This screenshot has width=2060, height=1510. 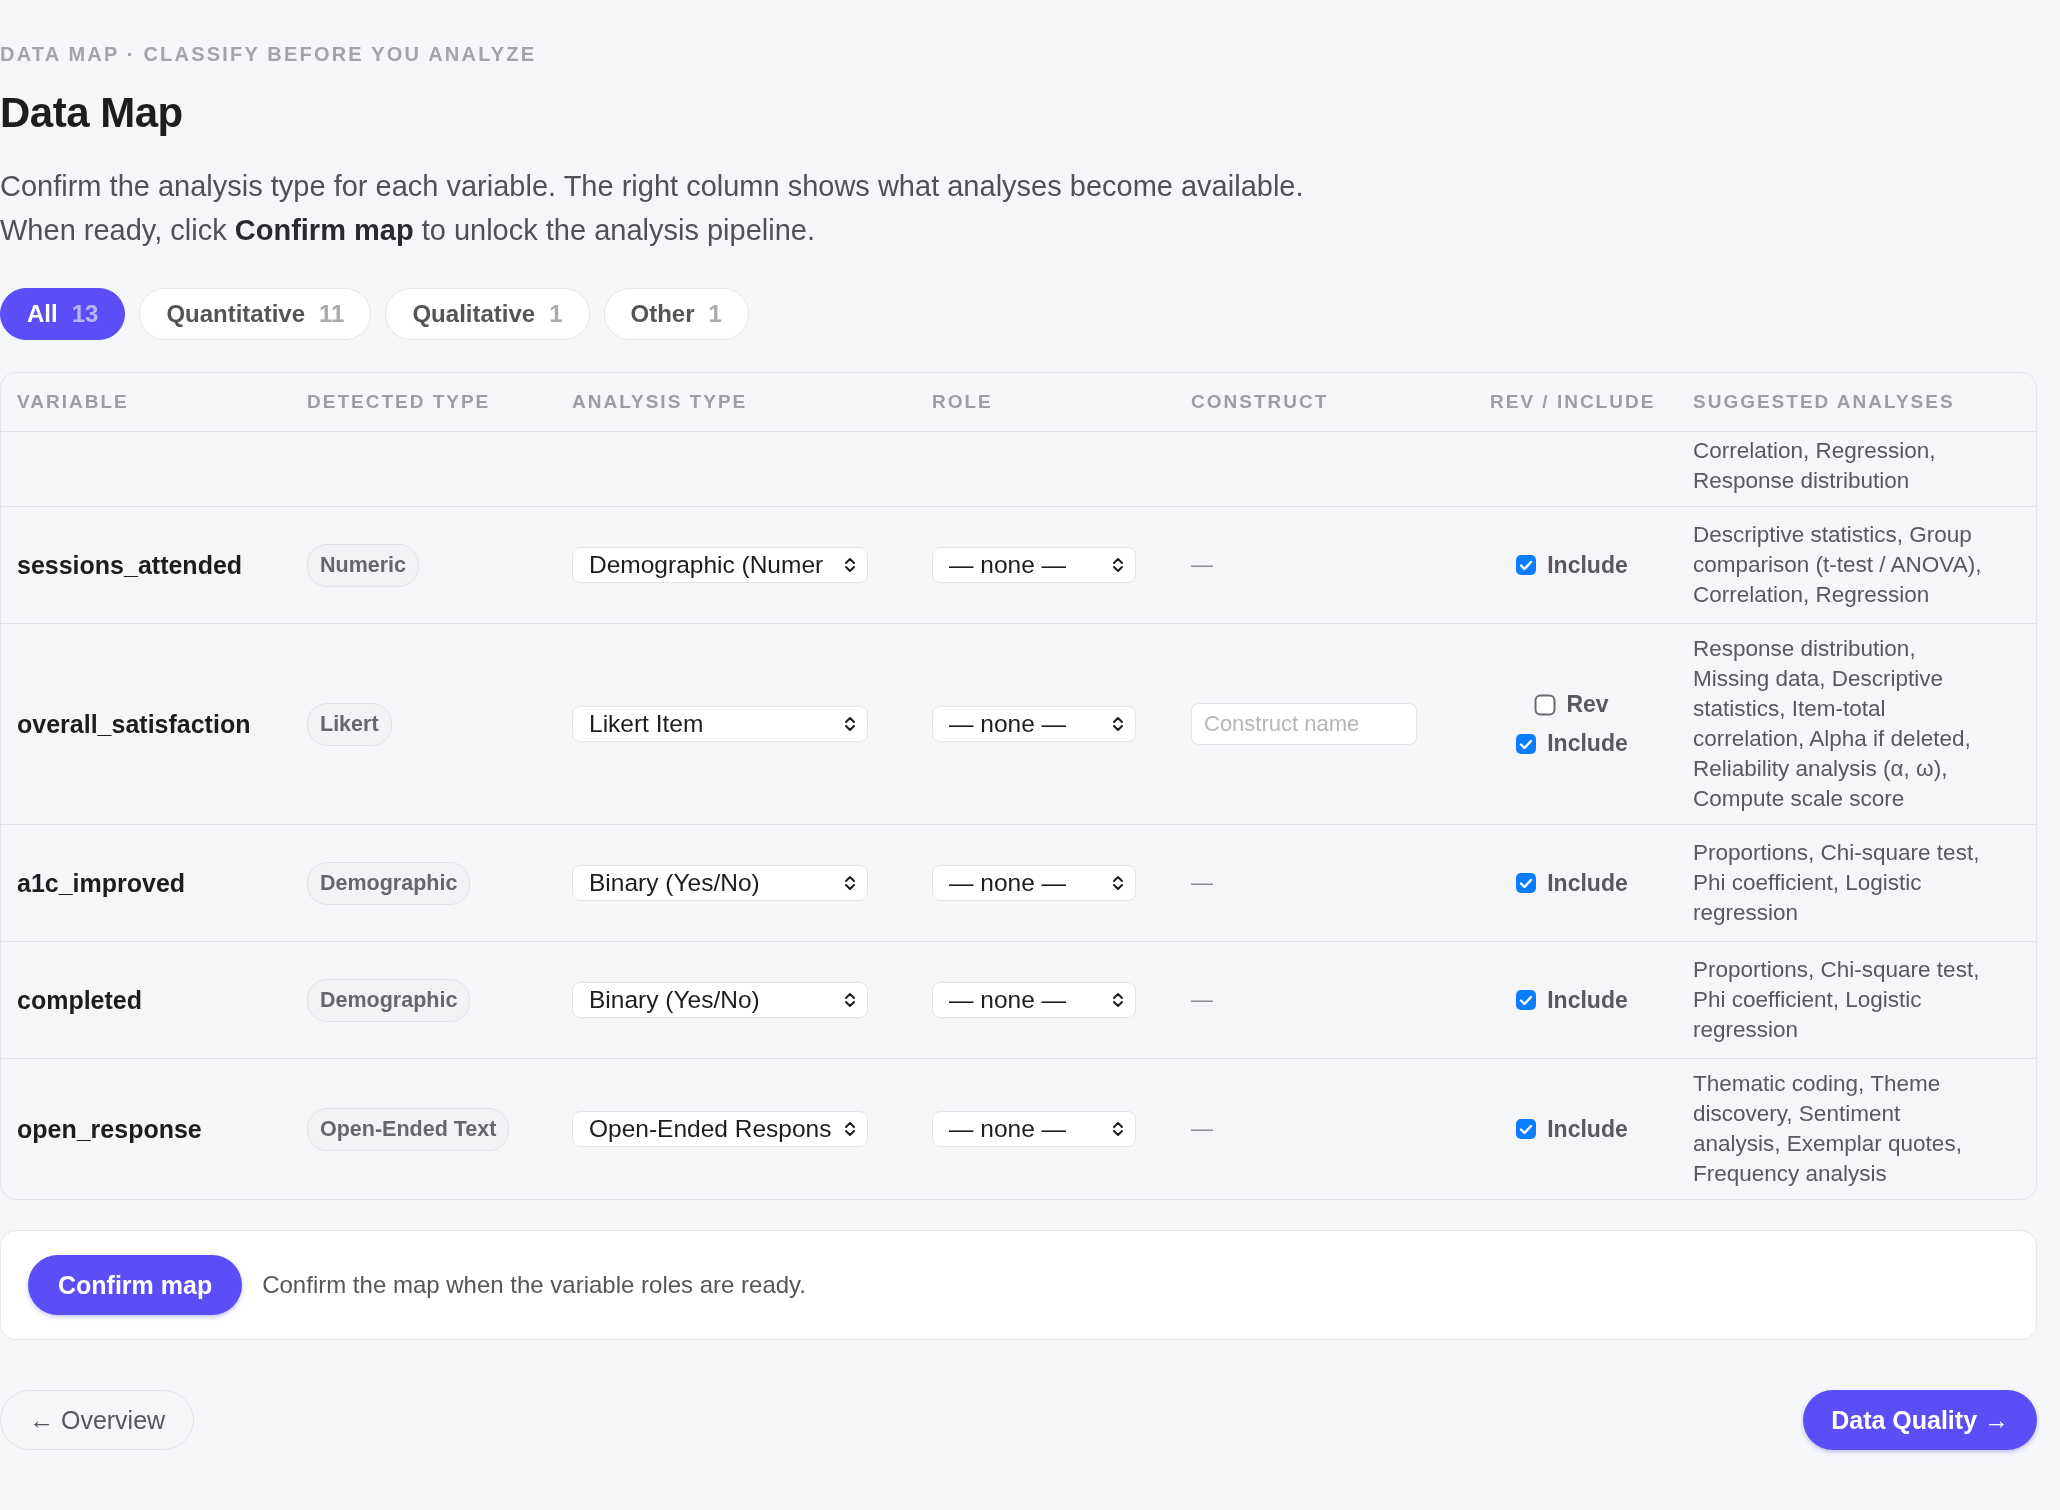 What do you see at coordinates (660, 402) in the screenshot?
I see `column-header: ANALYSIS TYPE` at bounding box center [660, 402].